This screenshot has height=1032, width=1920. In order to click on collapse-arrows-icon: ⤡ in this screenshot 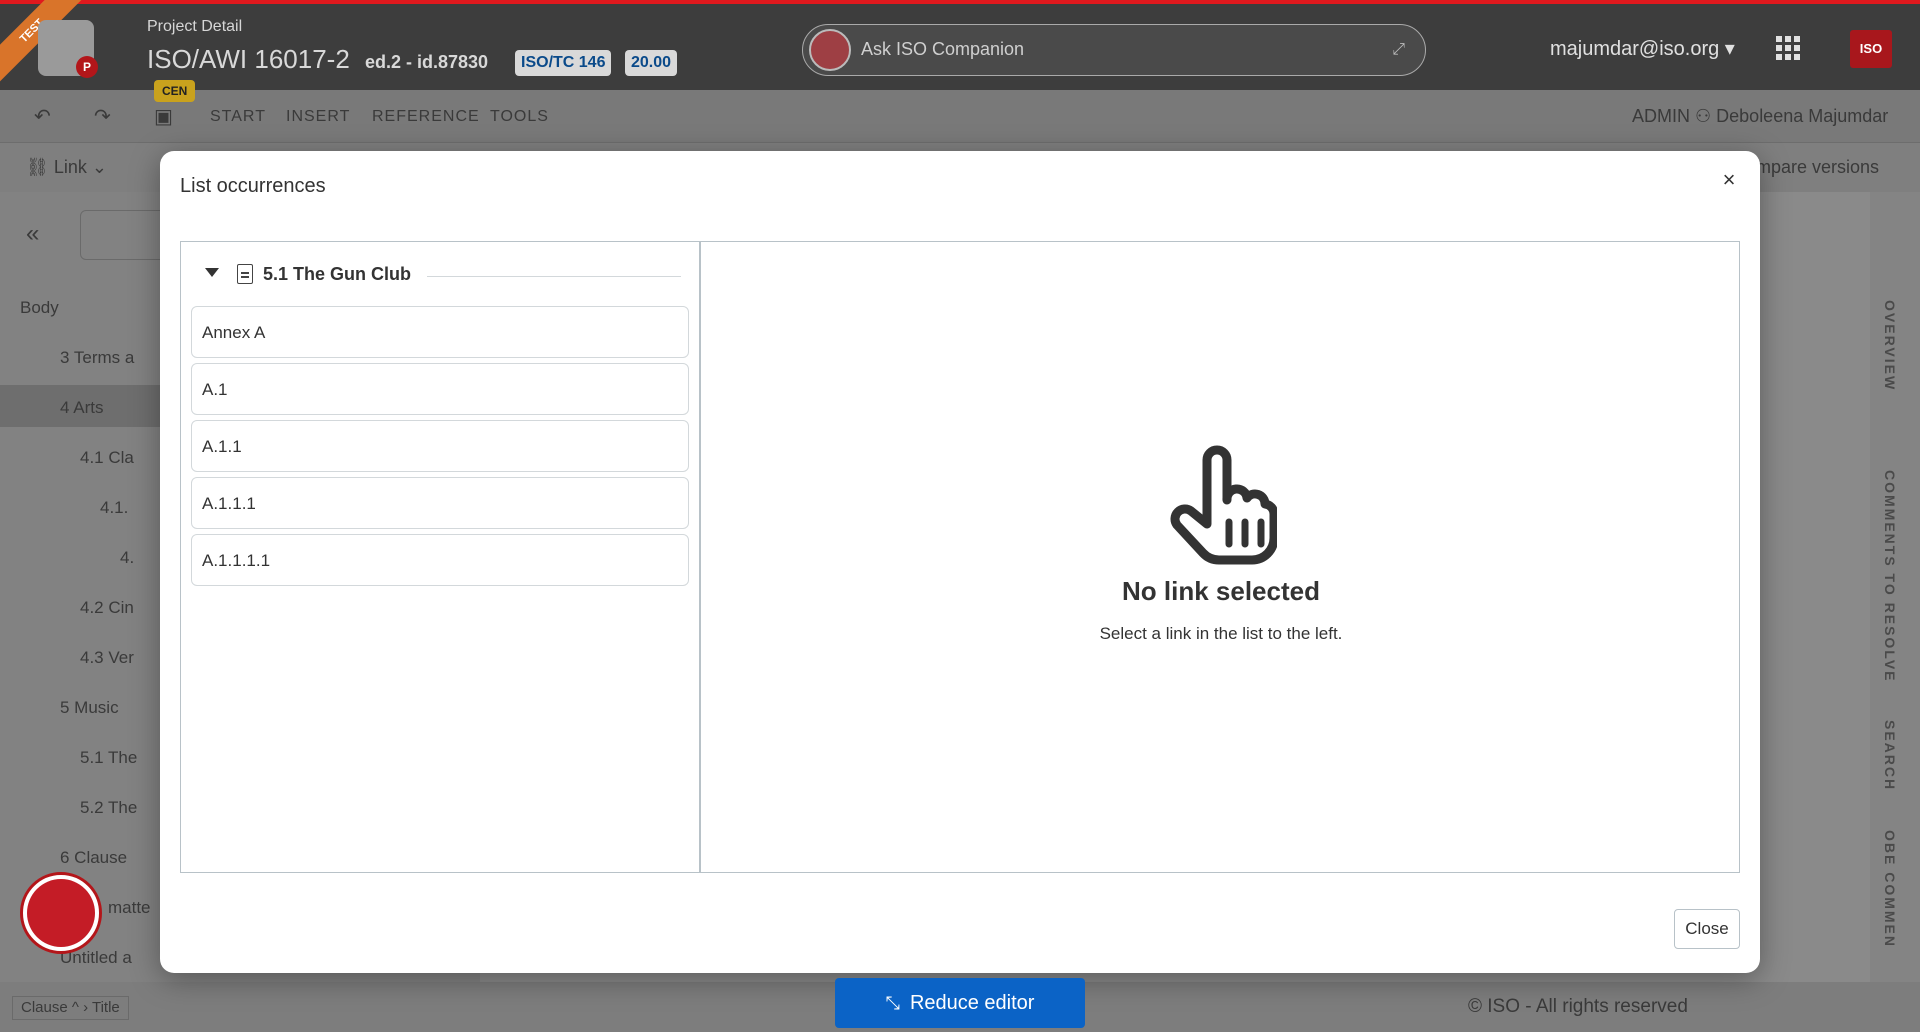, I will do `click(892, 1003)`.